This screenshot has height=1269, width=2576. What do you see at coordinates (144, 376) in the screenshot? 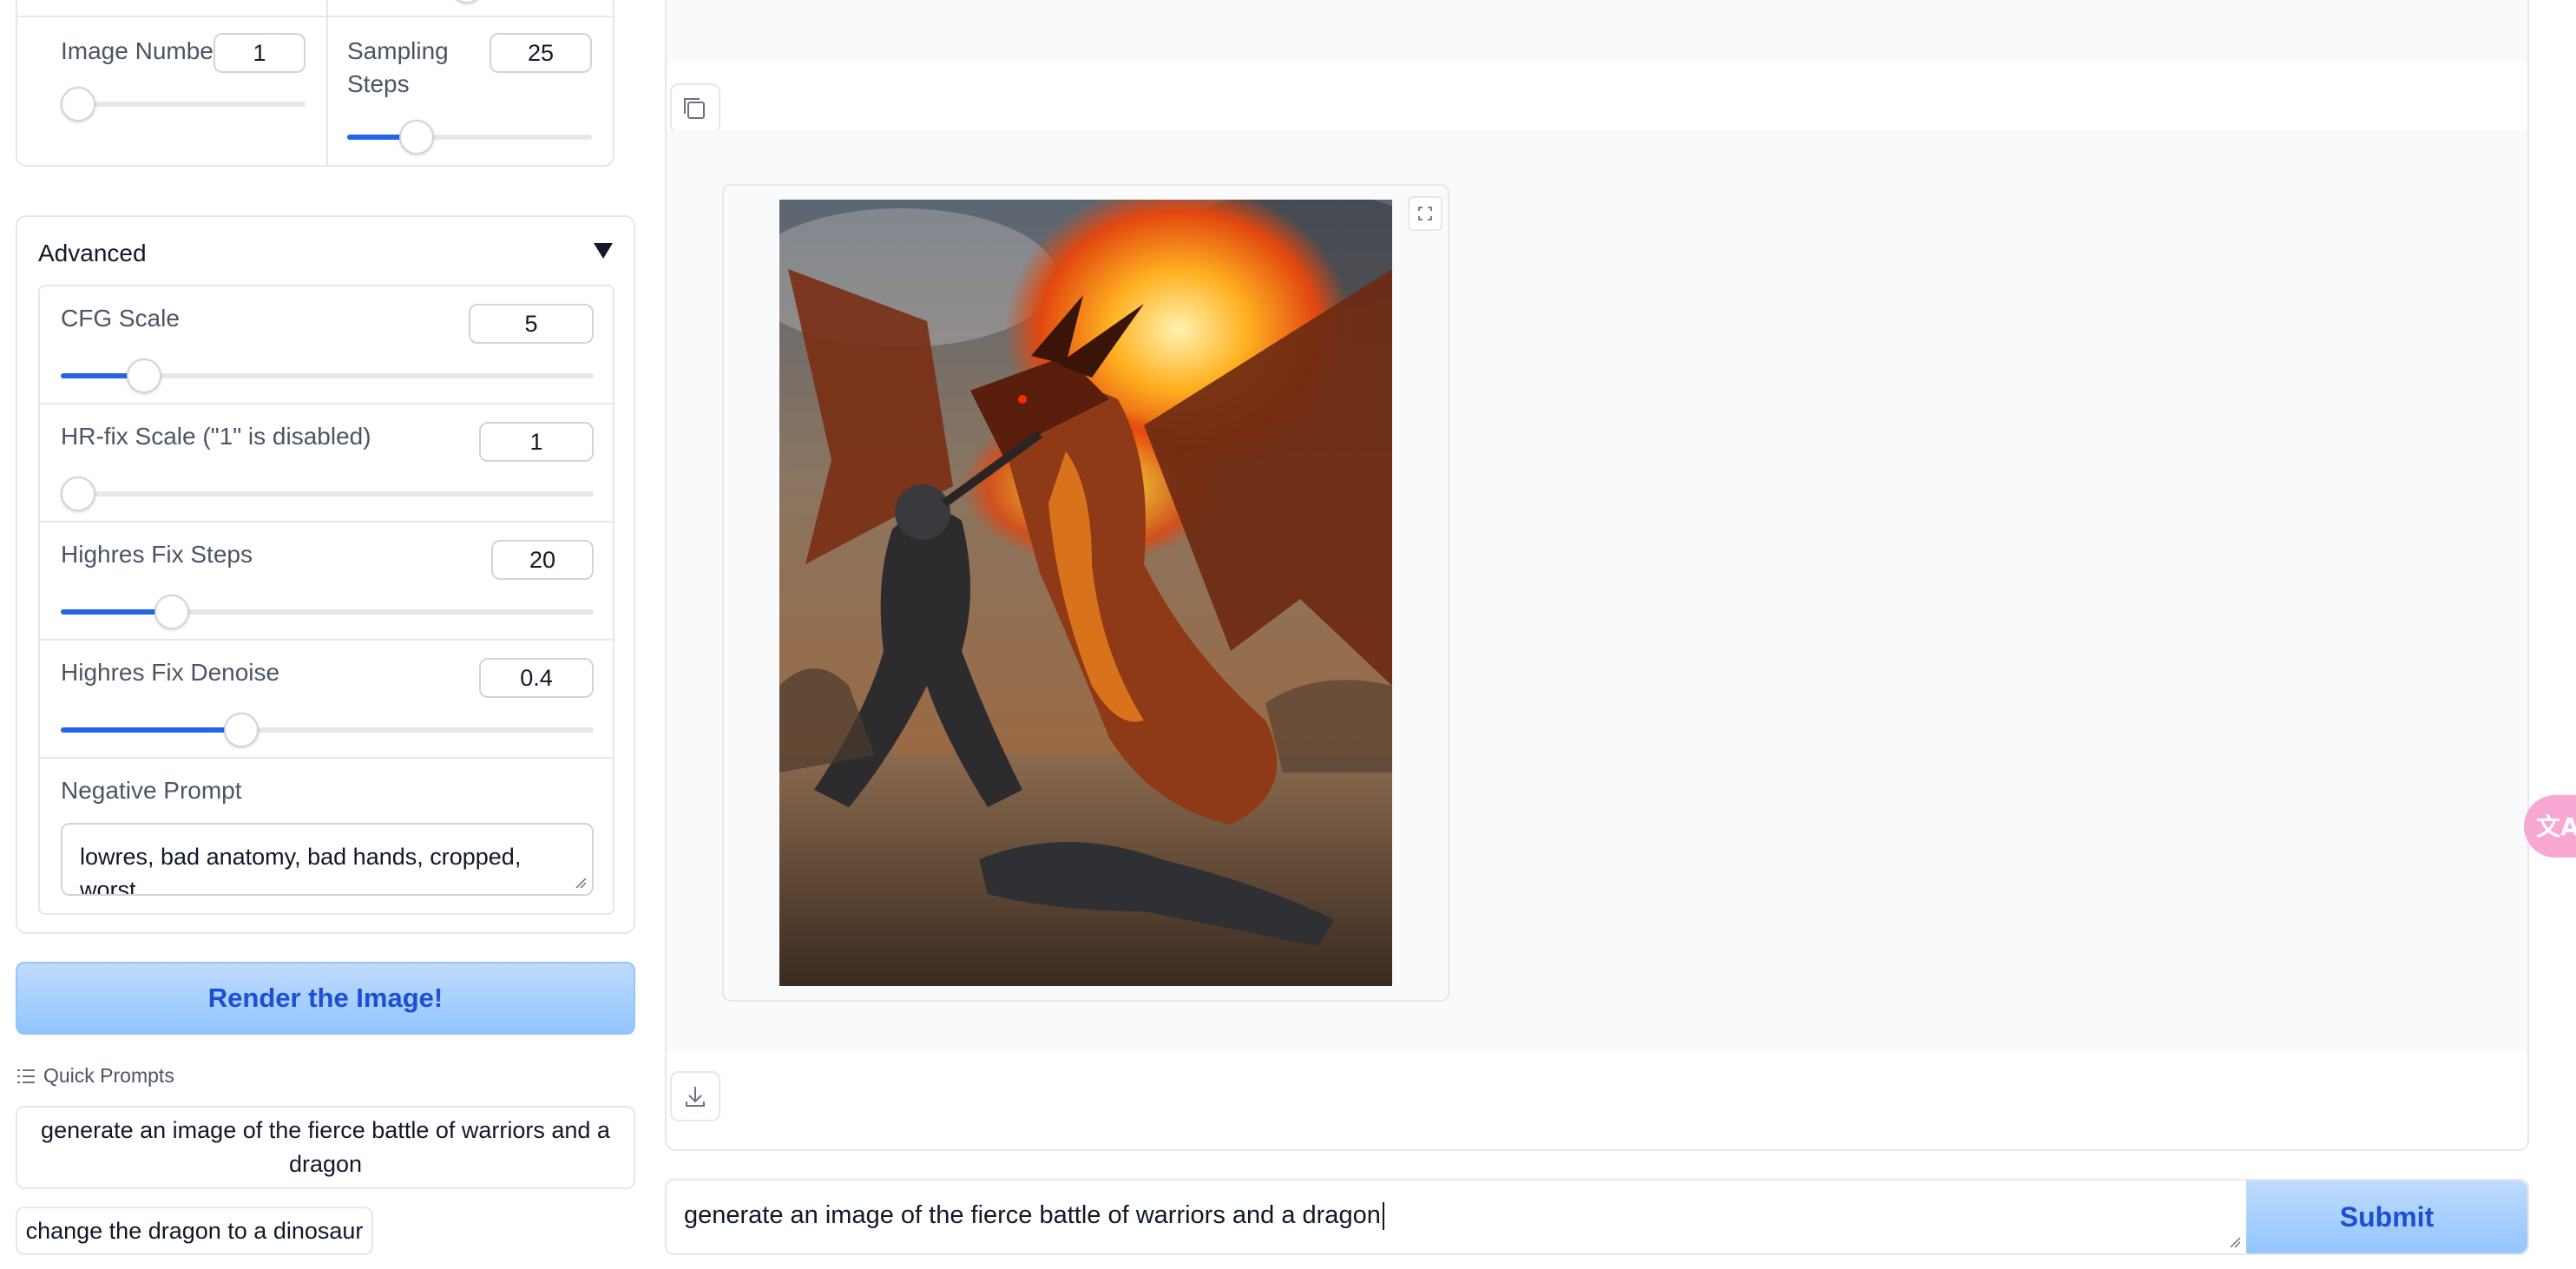
I see `cfg-scale-slider-knob` at bounding box center [144, 376].